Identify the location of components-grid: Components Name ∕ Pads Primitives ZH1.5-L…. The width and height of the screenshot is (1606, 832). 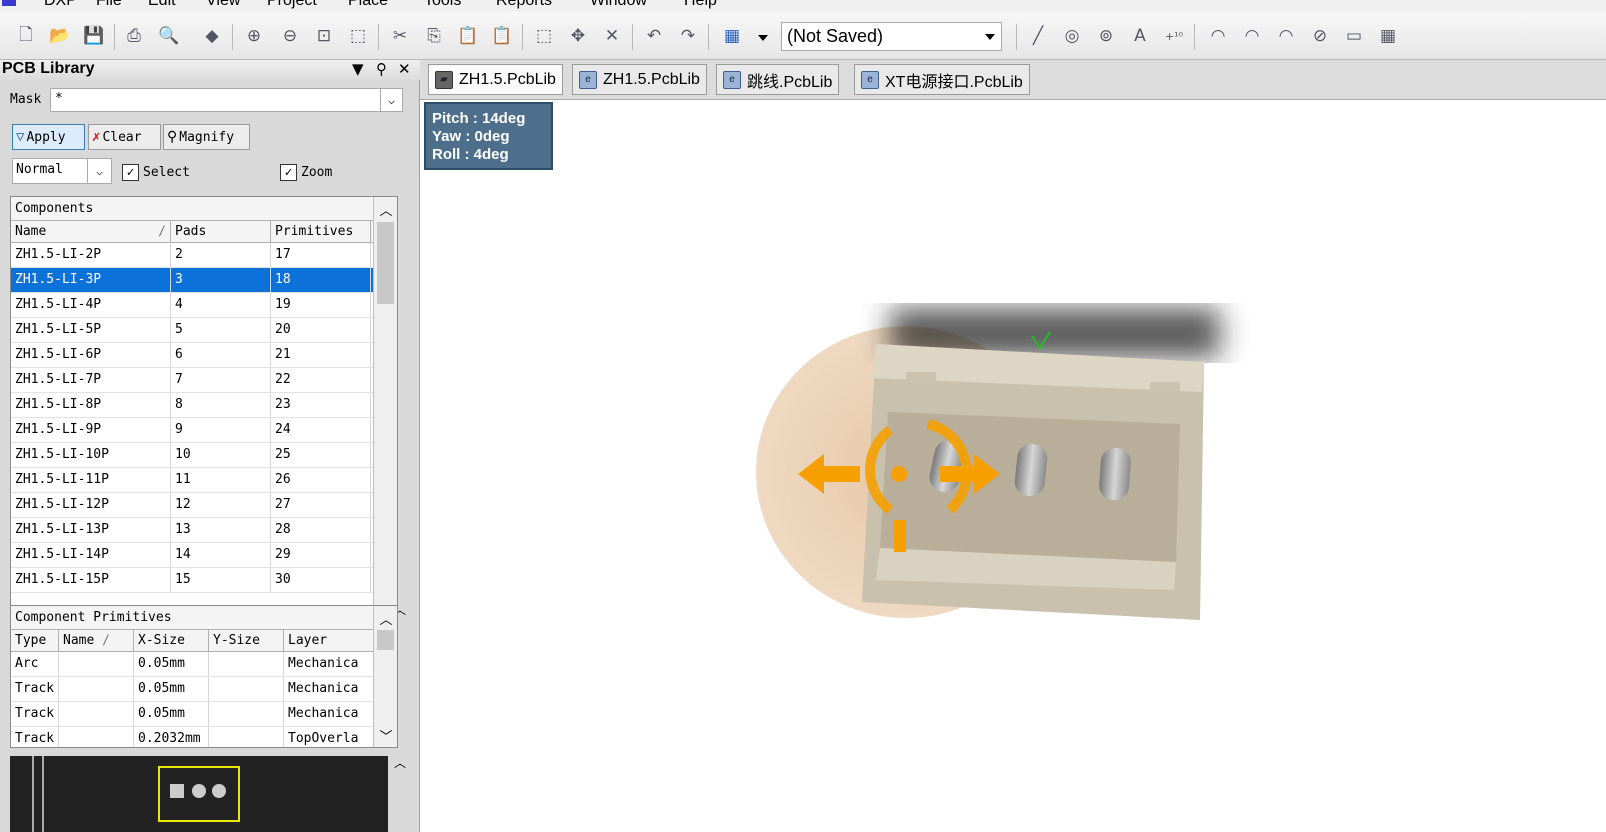
(204, 431).